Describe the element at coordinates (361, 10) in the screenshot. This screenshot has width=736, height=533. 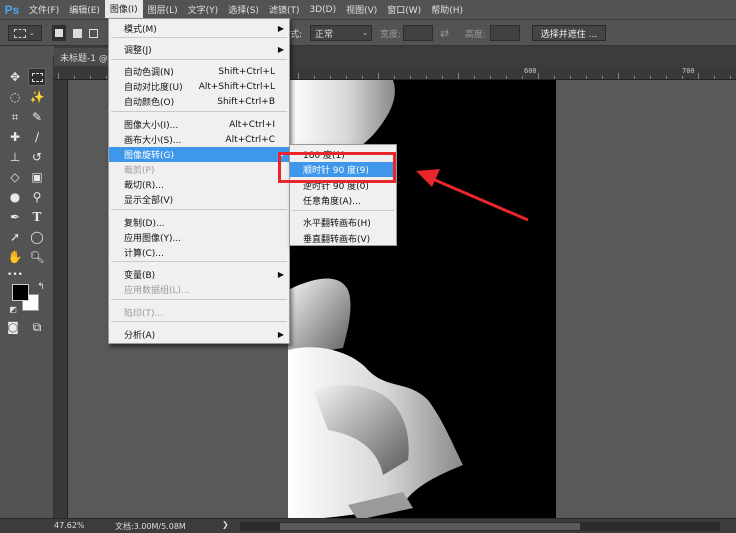
I see `menu-8: 视图(V)` at that location.